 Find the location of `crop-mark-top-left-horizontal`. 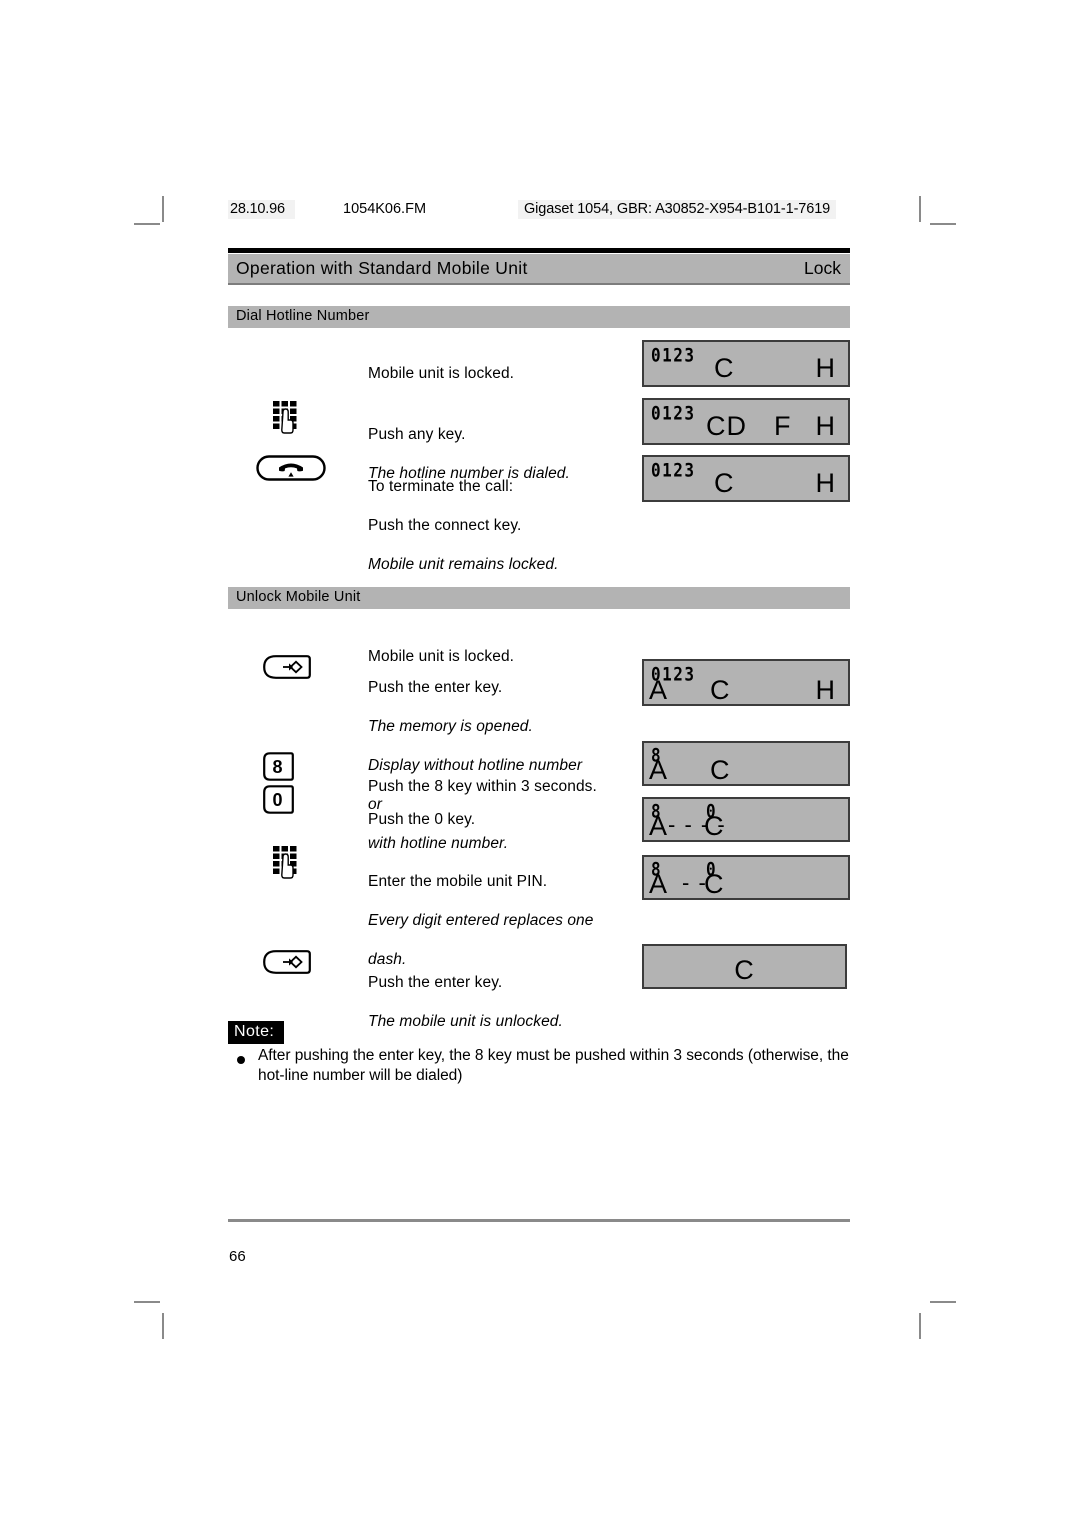

crop-mark-top-left-horizontal is located at coordinates (147, 224).